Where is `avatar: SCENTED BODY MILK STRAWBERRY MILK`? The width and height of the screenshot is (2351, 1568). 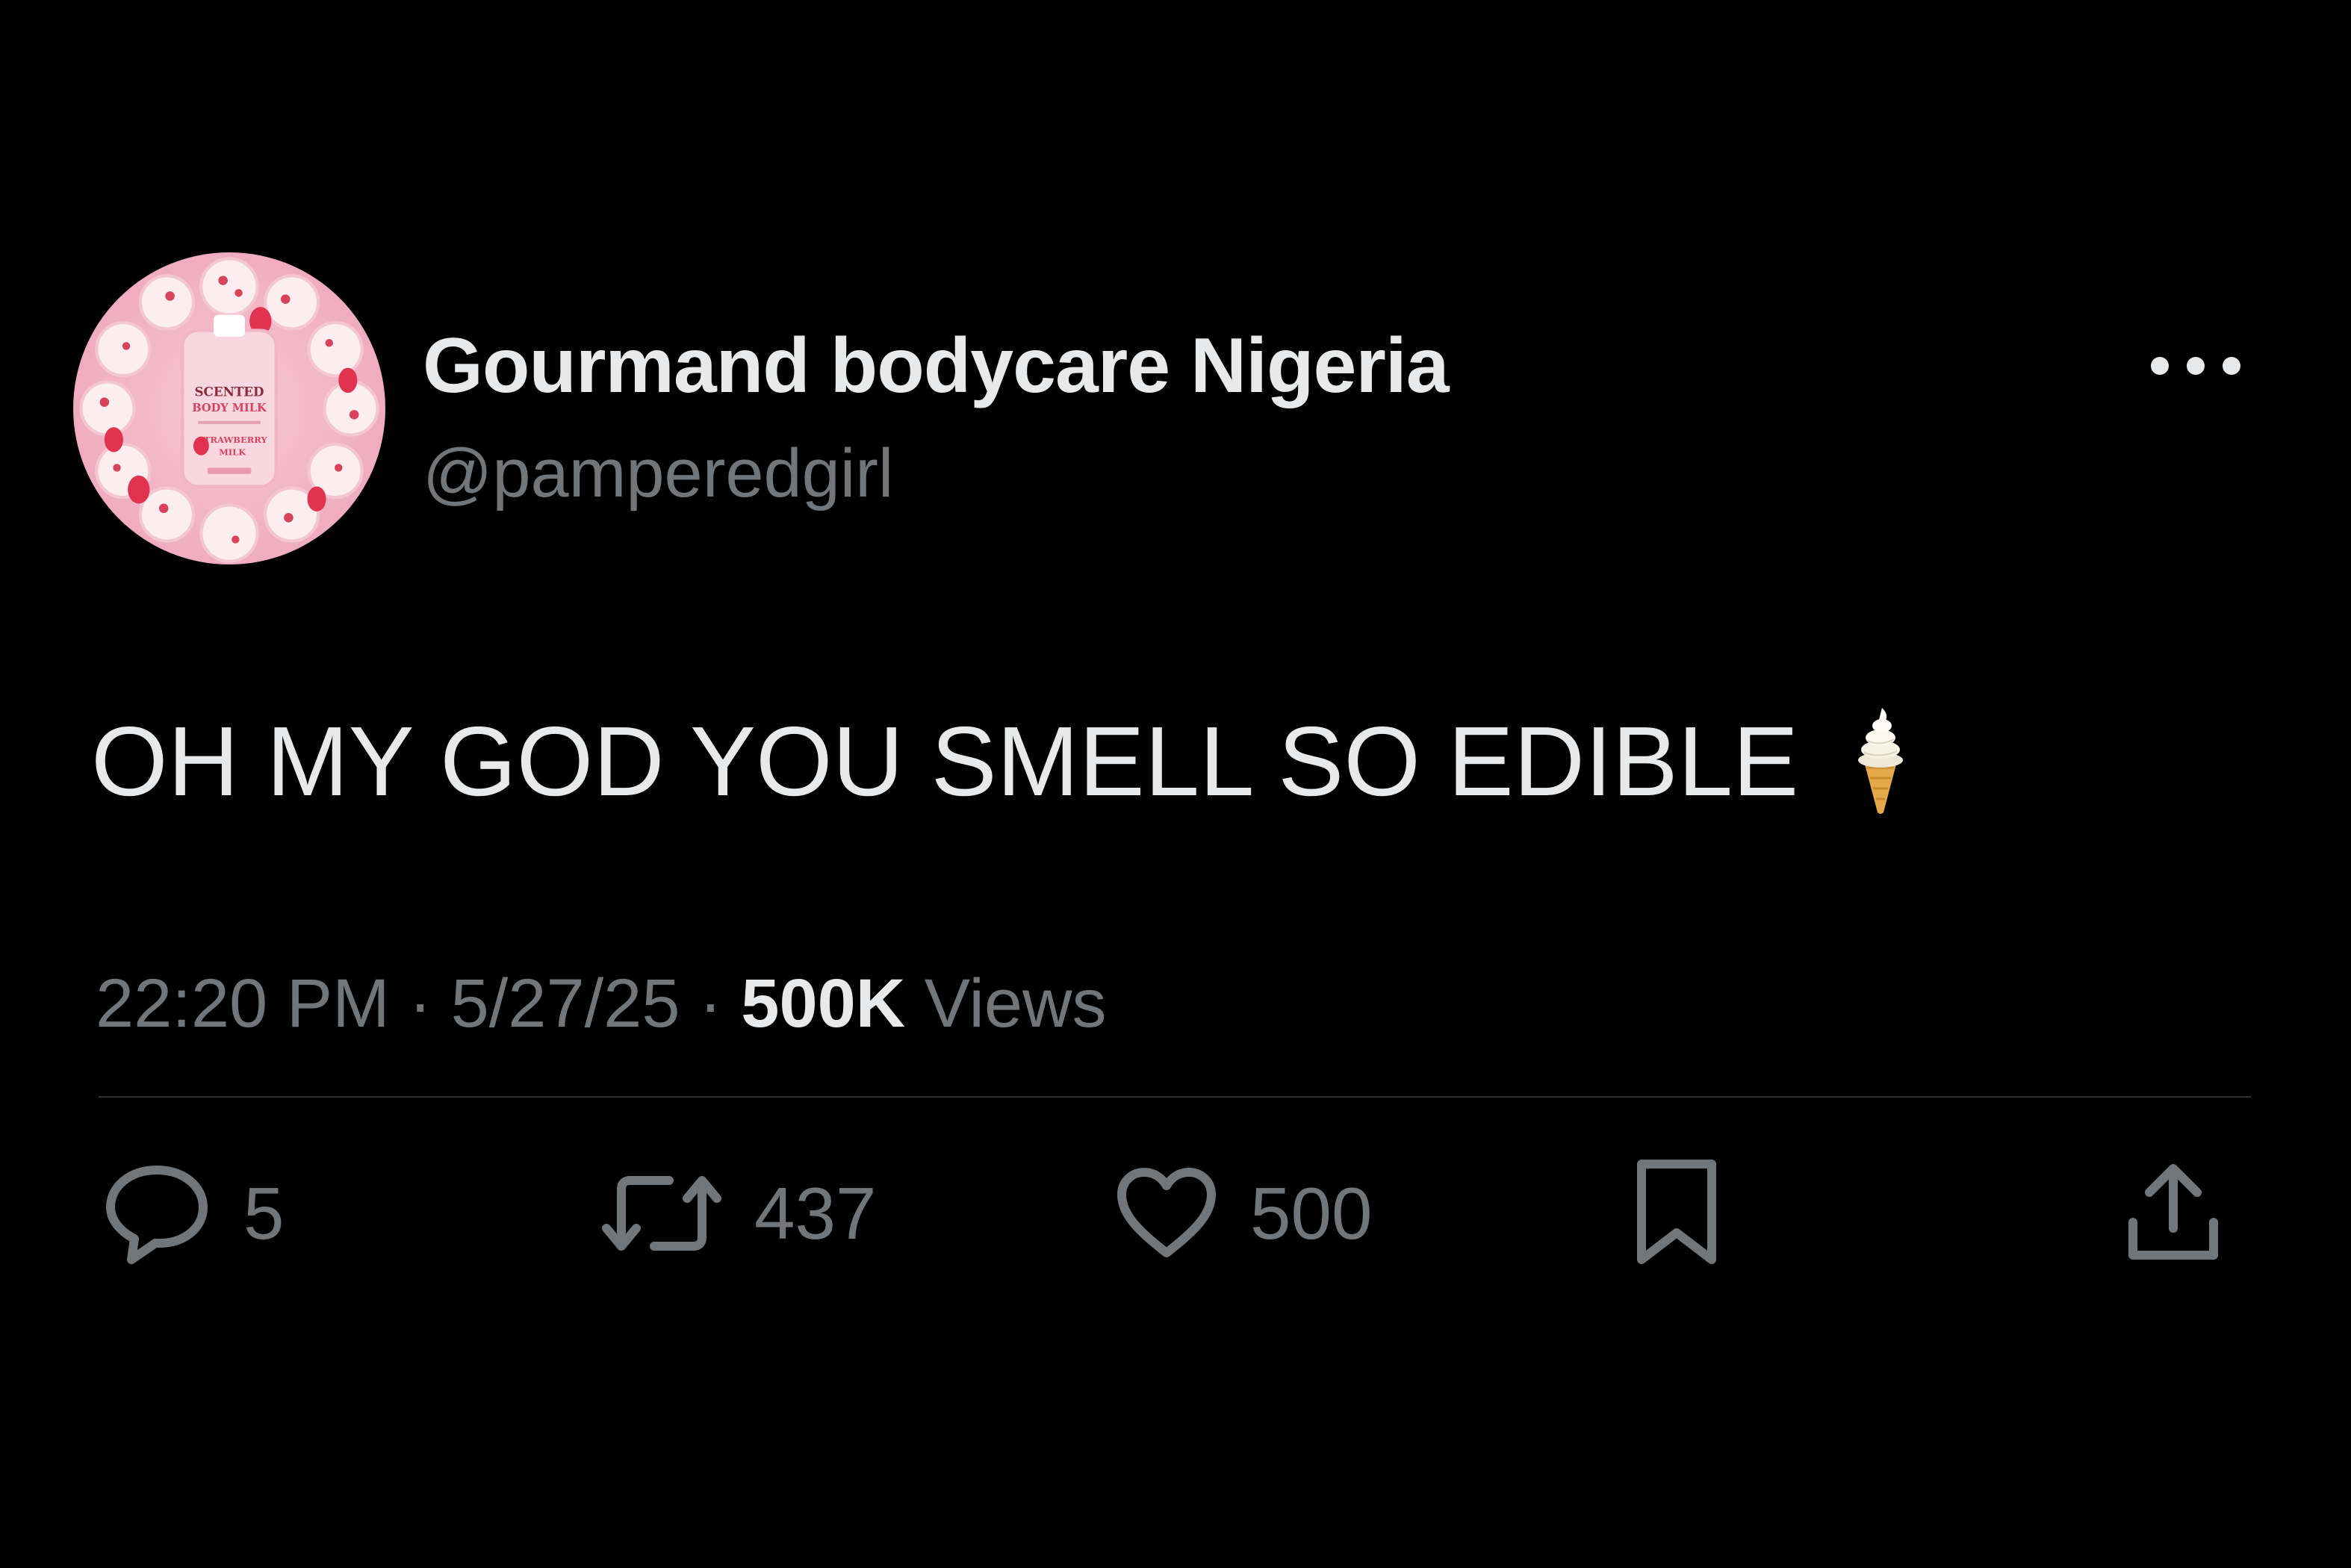
avatar: SCENTED BODY MILK STRAWBERRY MILK is located at coordinates (229, 408).